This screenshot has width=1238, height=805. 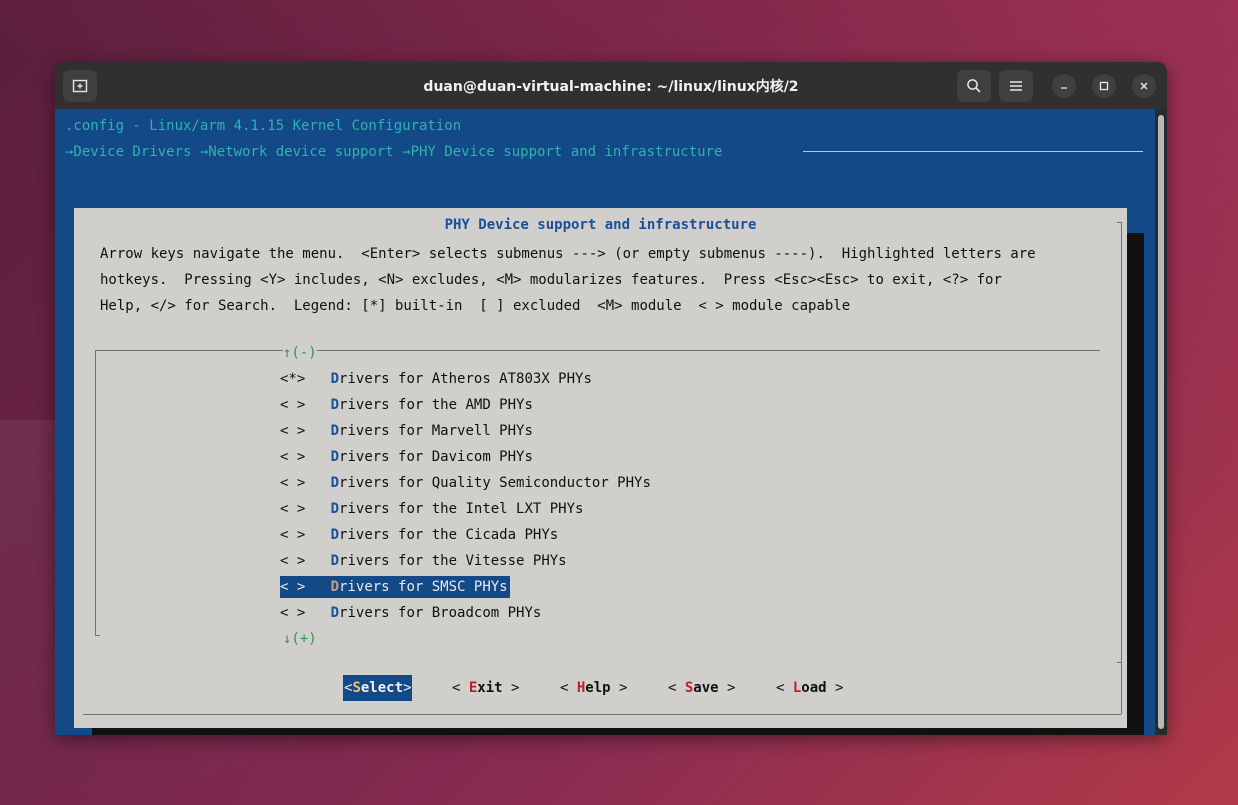 I want to click on load-button: < Load >, so click(x=809, y=688).